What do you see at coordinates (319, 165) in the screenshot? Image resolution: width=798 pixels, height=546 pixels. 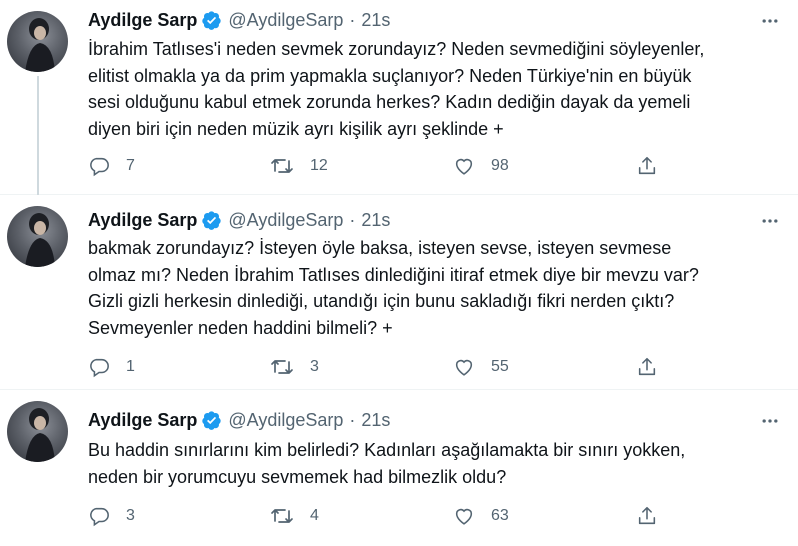 I see `retweet-count: 12` at bounding box center [319, 165].